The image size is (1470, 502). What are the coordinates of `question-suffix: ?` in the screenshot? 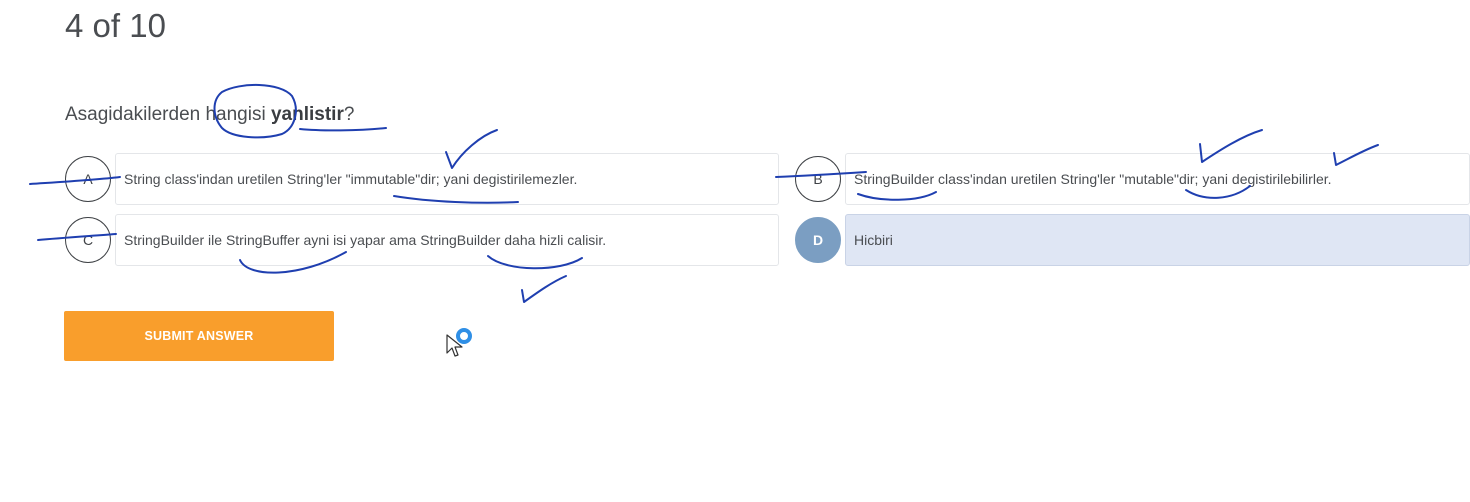 It's located at (349, 114).